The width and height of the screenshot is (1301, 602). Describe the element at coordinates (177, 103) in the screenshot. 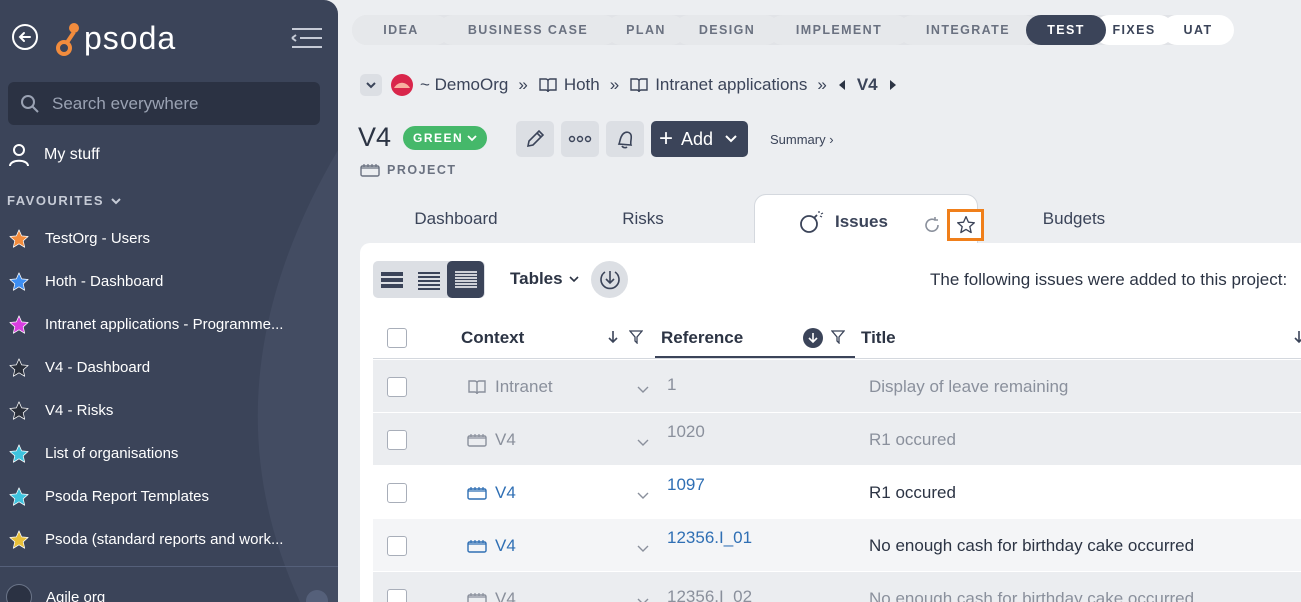

I see `search-input` at that location.